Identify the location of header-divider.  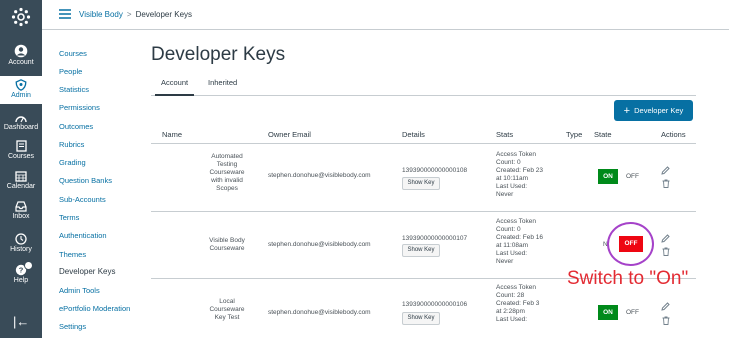
(423, 143).